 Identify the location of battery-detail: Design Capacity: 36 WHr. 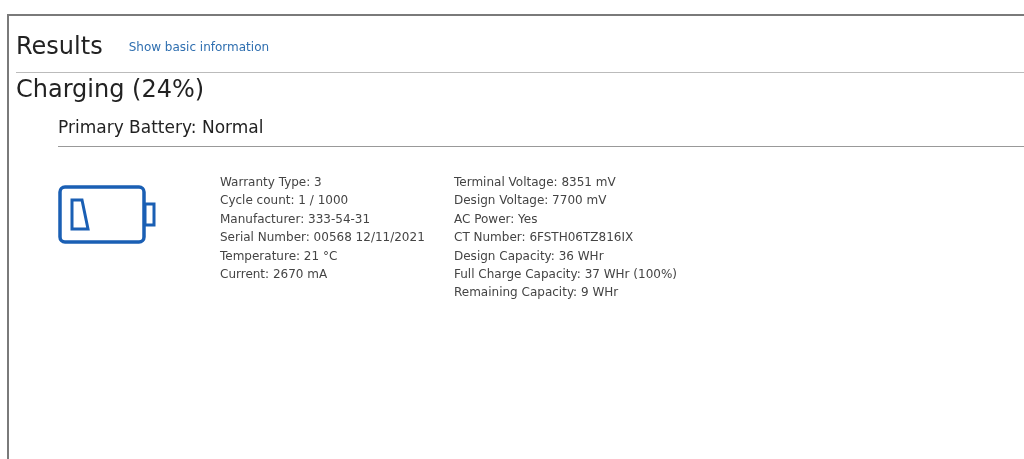
(529, 256).